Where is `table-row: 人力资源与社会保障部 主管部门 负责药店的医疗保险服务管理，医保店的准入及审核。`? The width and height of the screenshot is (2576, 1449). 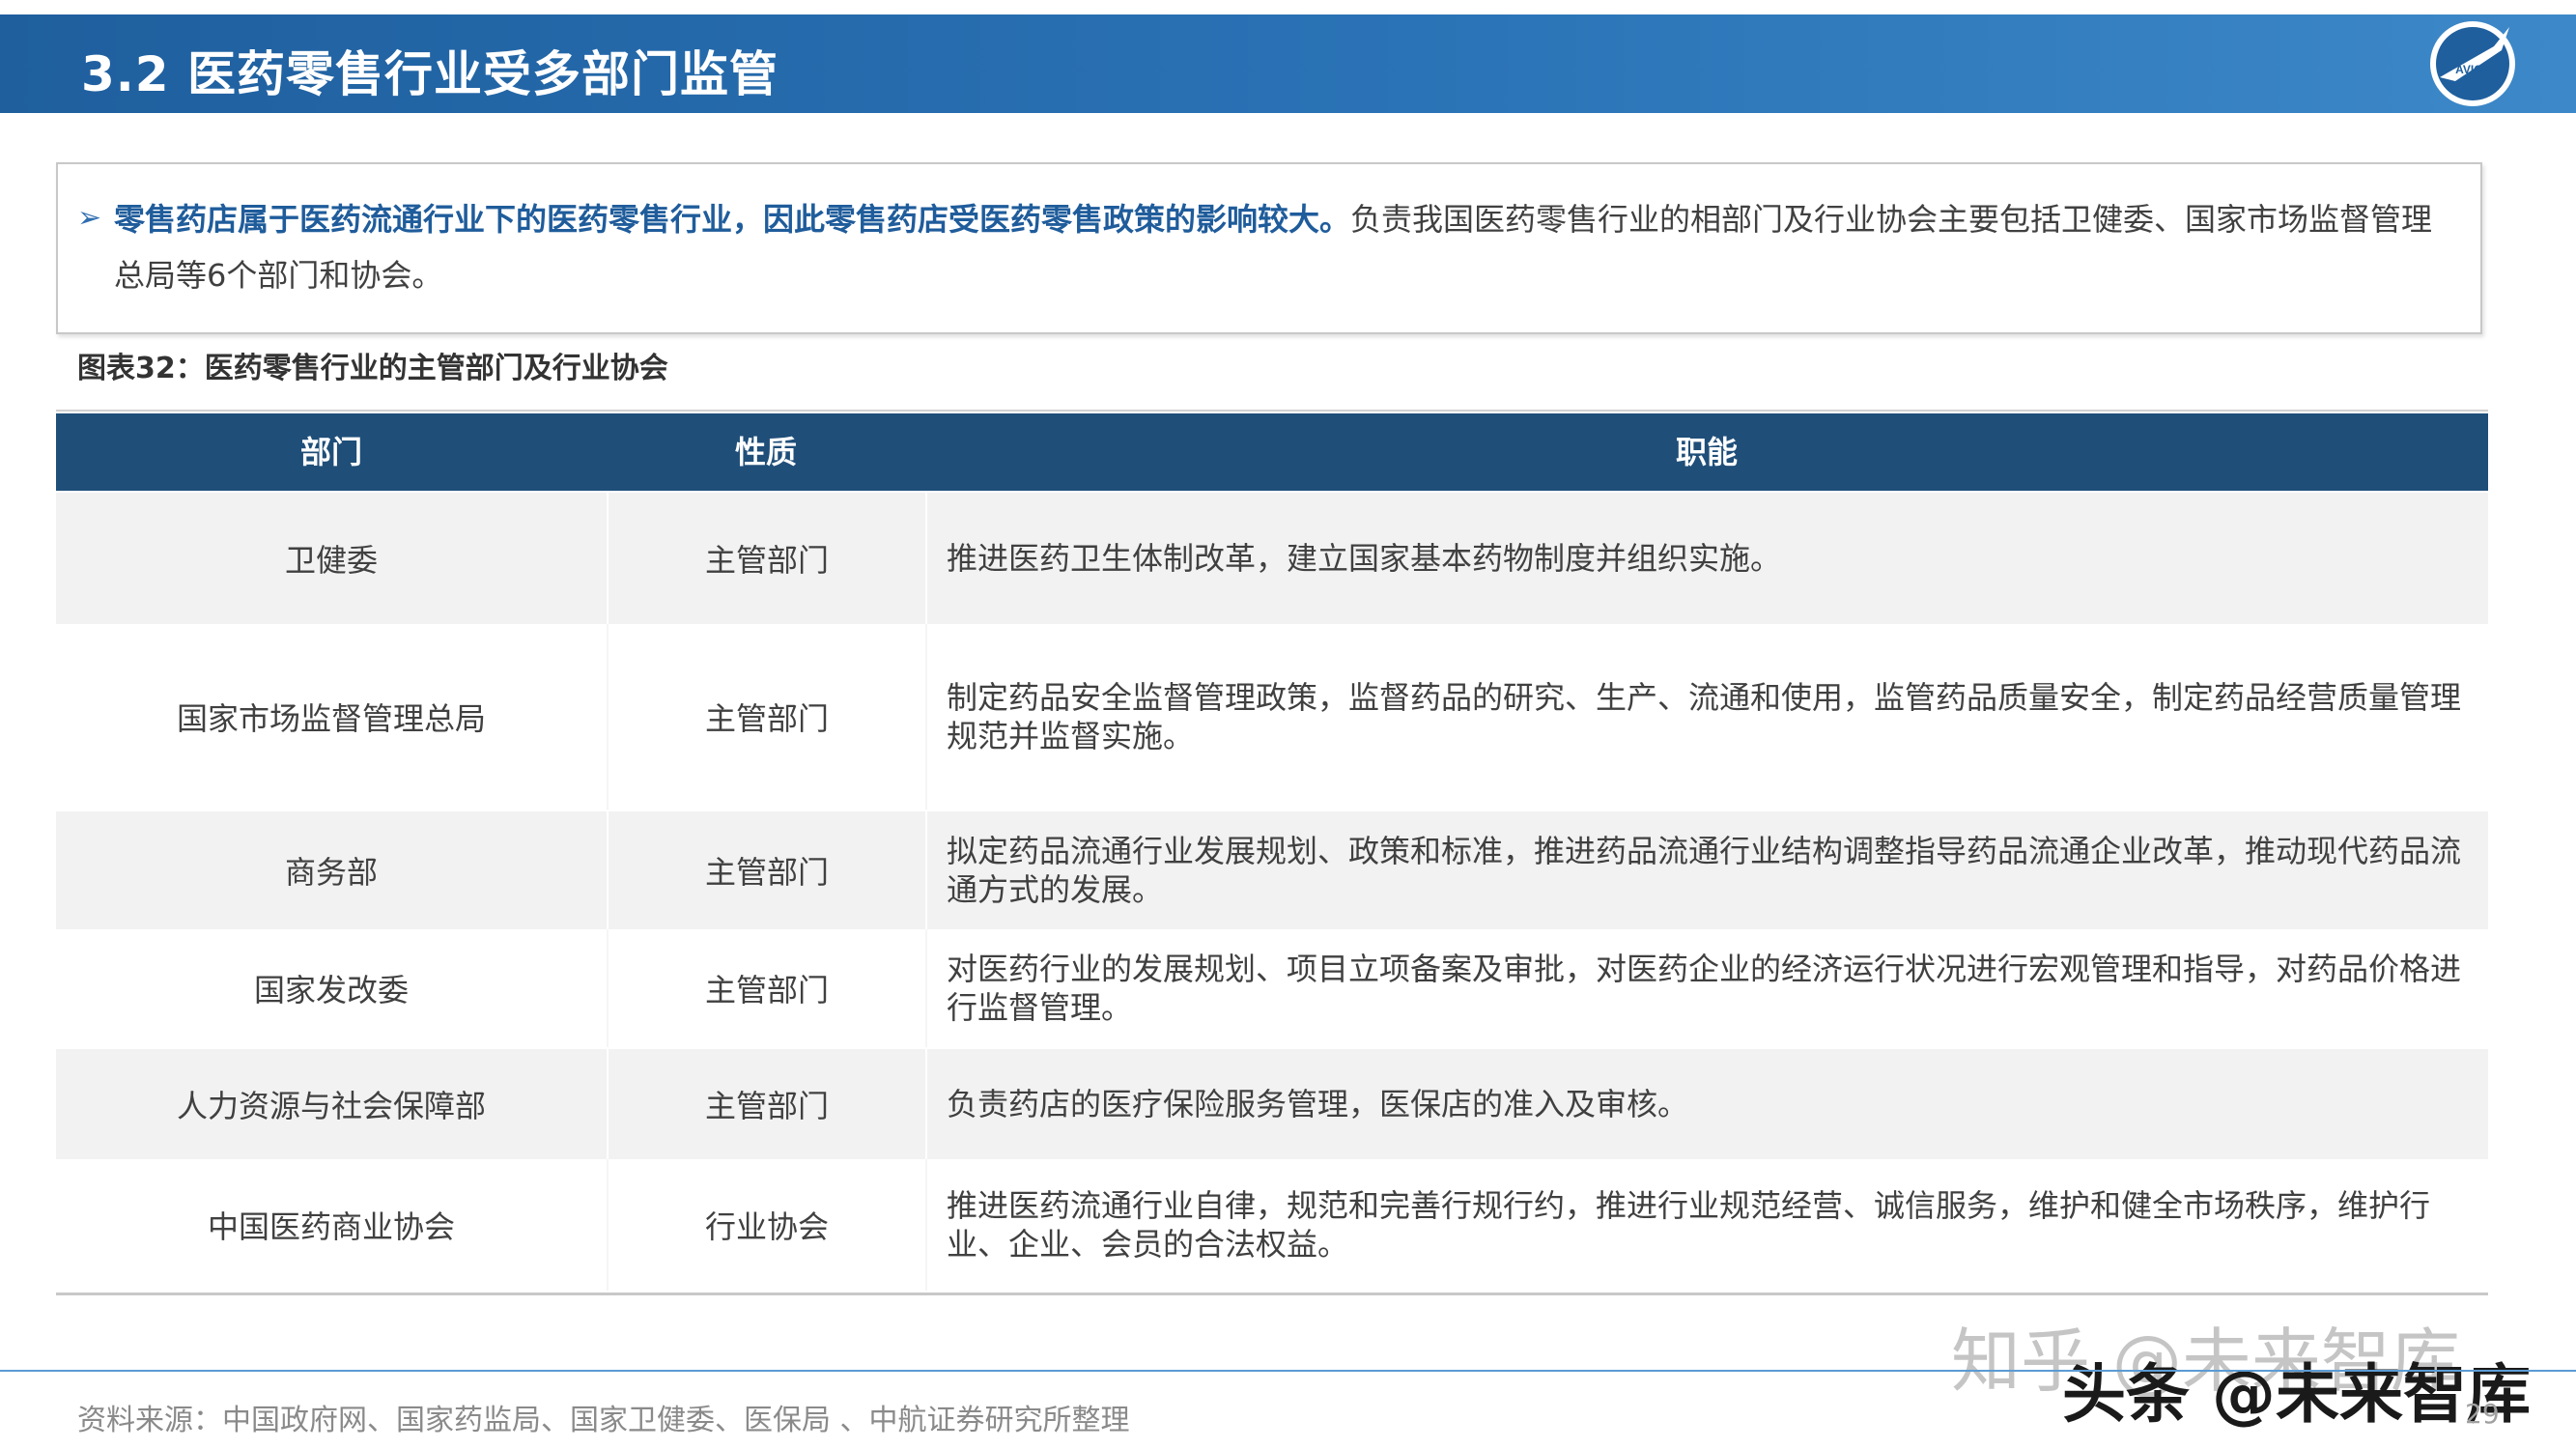 table-row: 人力资源与社会保障部 主管部门 负责药店的医疗保险服务管理，医保店的准入及审核。 is located at coordinates (1272, 1104).